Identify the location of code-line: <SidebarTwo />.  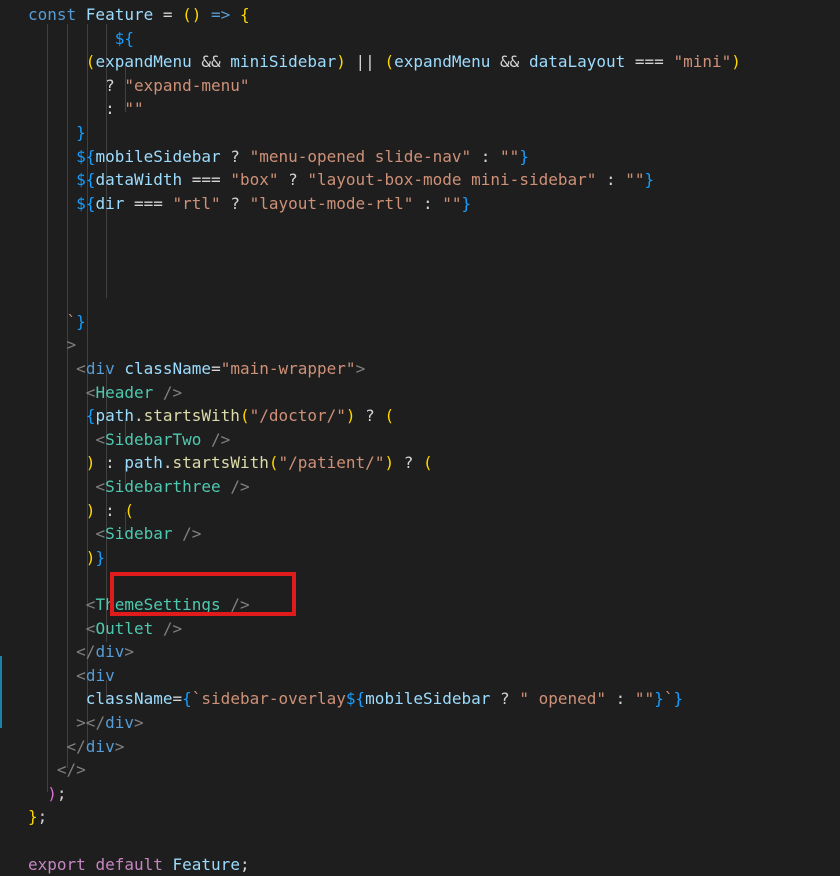
(129, 440).